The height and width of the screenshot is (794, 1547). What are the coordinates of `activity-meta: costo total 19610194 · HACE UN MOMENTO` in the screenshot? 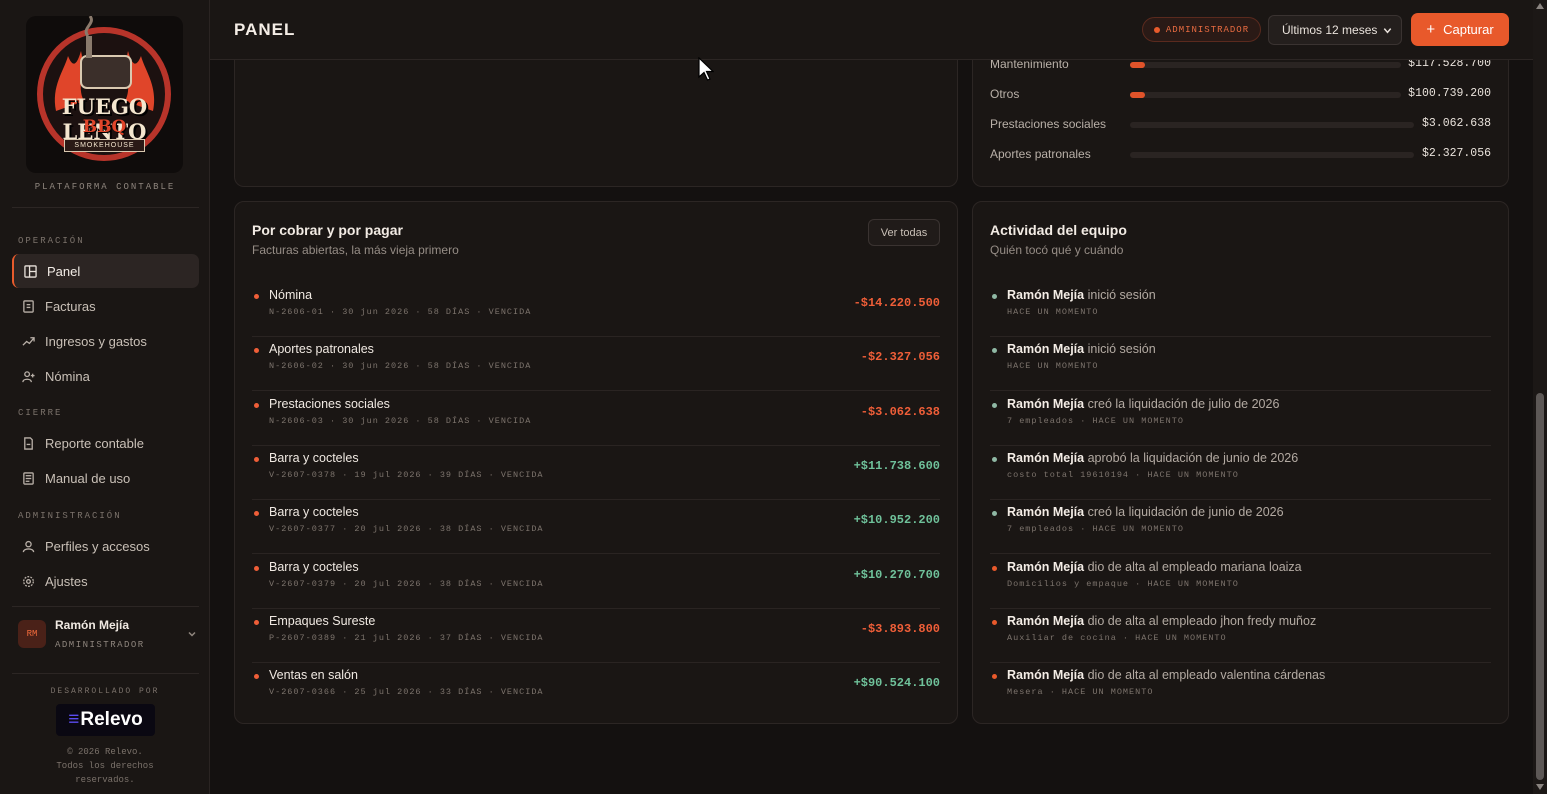 It's located at (1123, 474).